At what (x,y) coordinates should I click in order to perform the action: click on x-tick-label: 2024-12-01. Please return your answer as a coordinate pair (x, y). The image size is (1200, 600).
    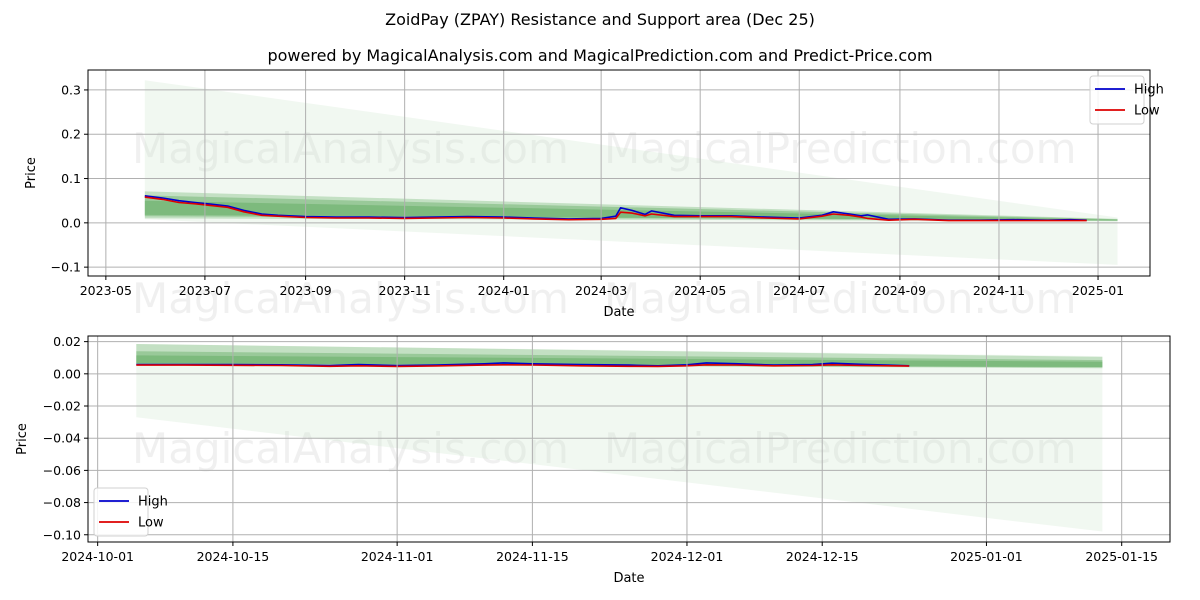
    Looking at the image, I should click on (687, 556).